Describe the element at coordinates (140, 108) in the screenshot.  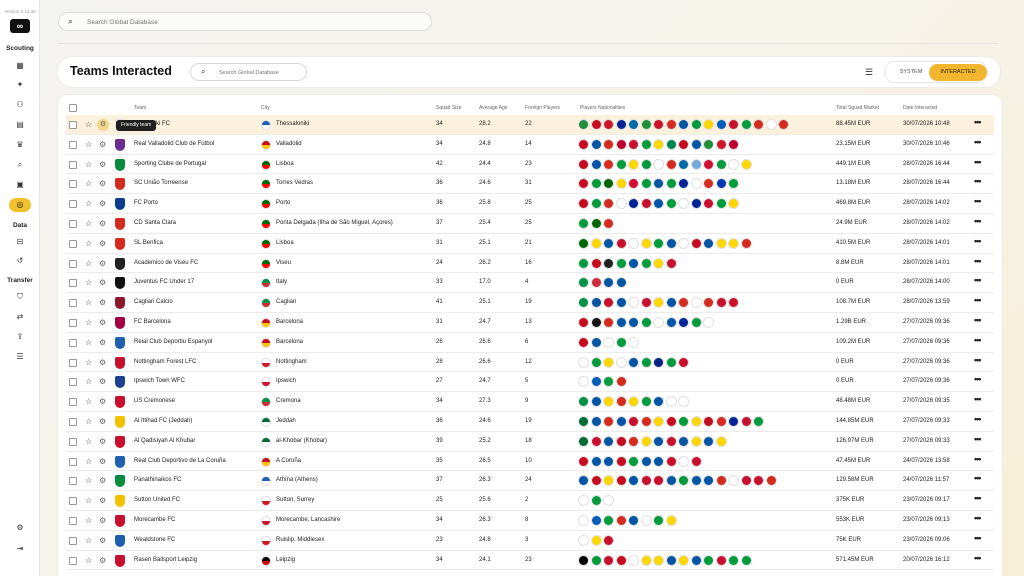
I see `col-team: Team` at that location.